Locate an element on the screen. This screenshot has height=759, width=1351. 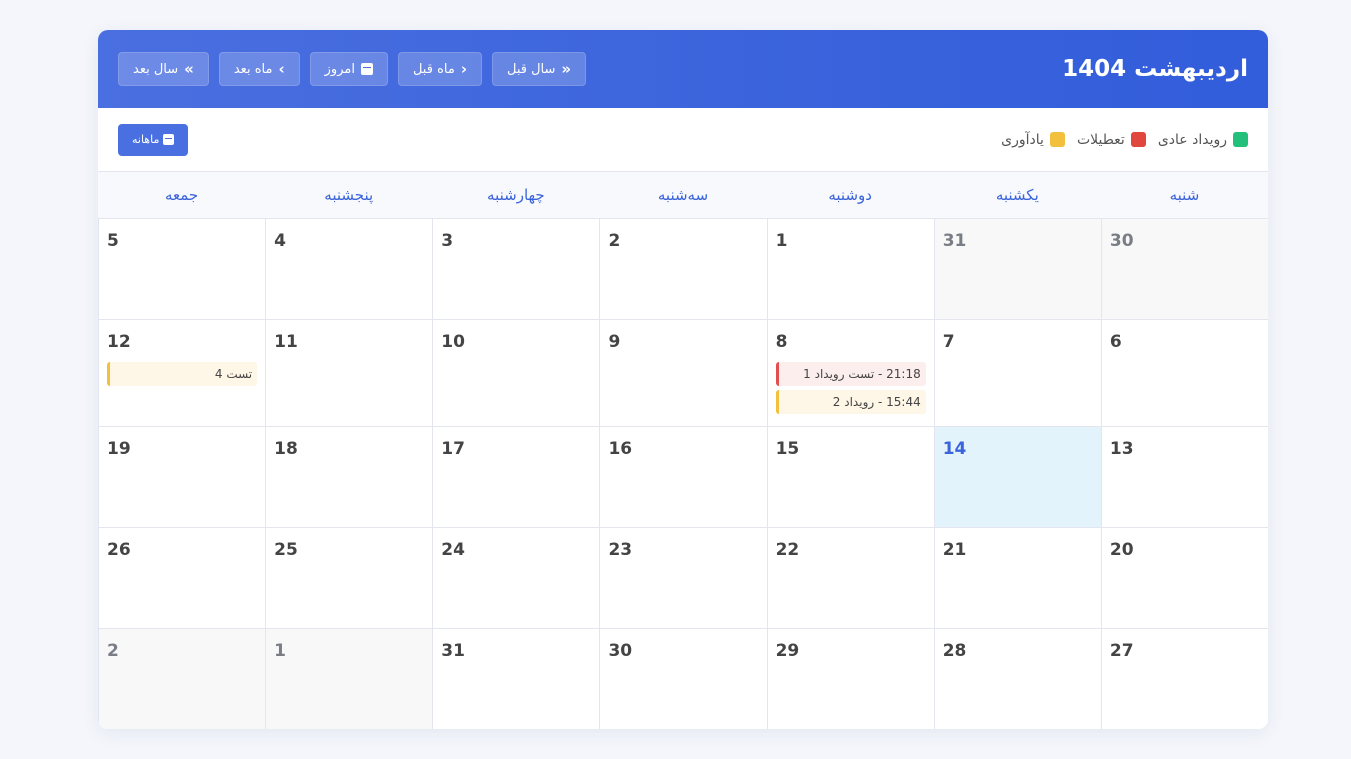
monthly-view-button: ماهانه is located at coordinates (153, 139).